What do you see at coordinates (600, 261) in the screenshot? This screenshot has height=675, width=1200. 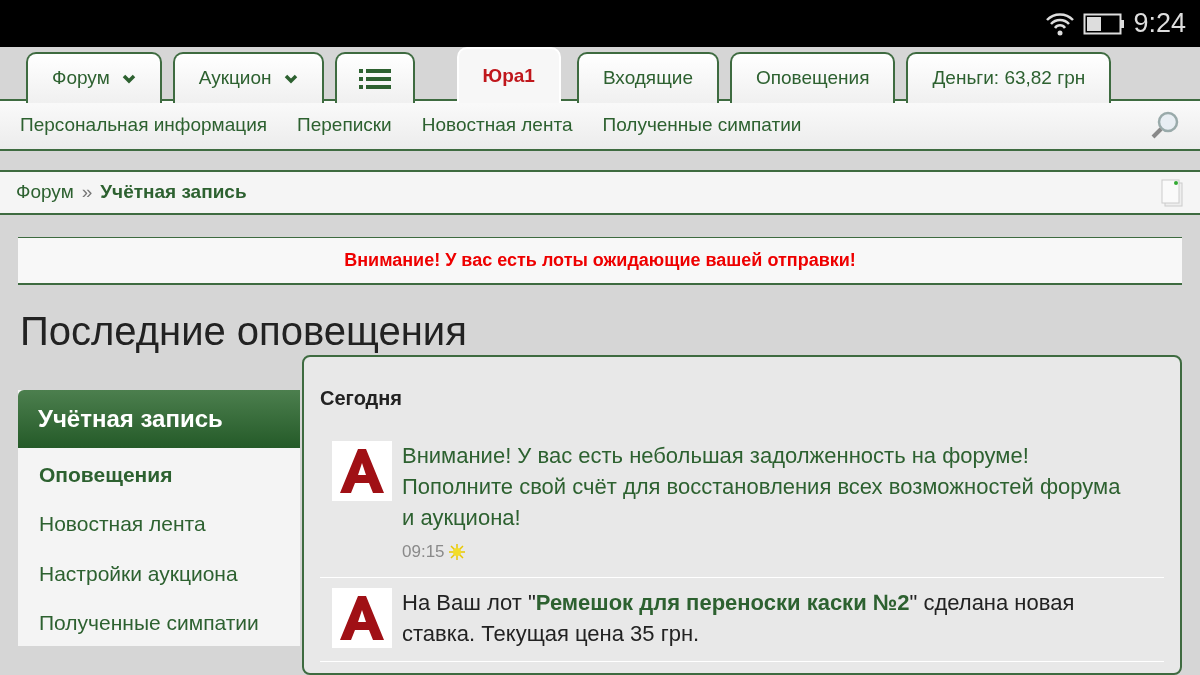 I see `alert-message: Внимание! У вас есть лоты ожидающие вашей отправки!` at bounding box center [600, 261].